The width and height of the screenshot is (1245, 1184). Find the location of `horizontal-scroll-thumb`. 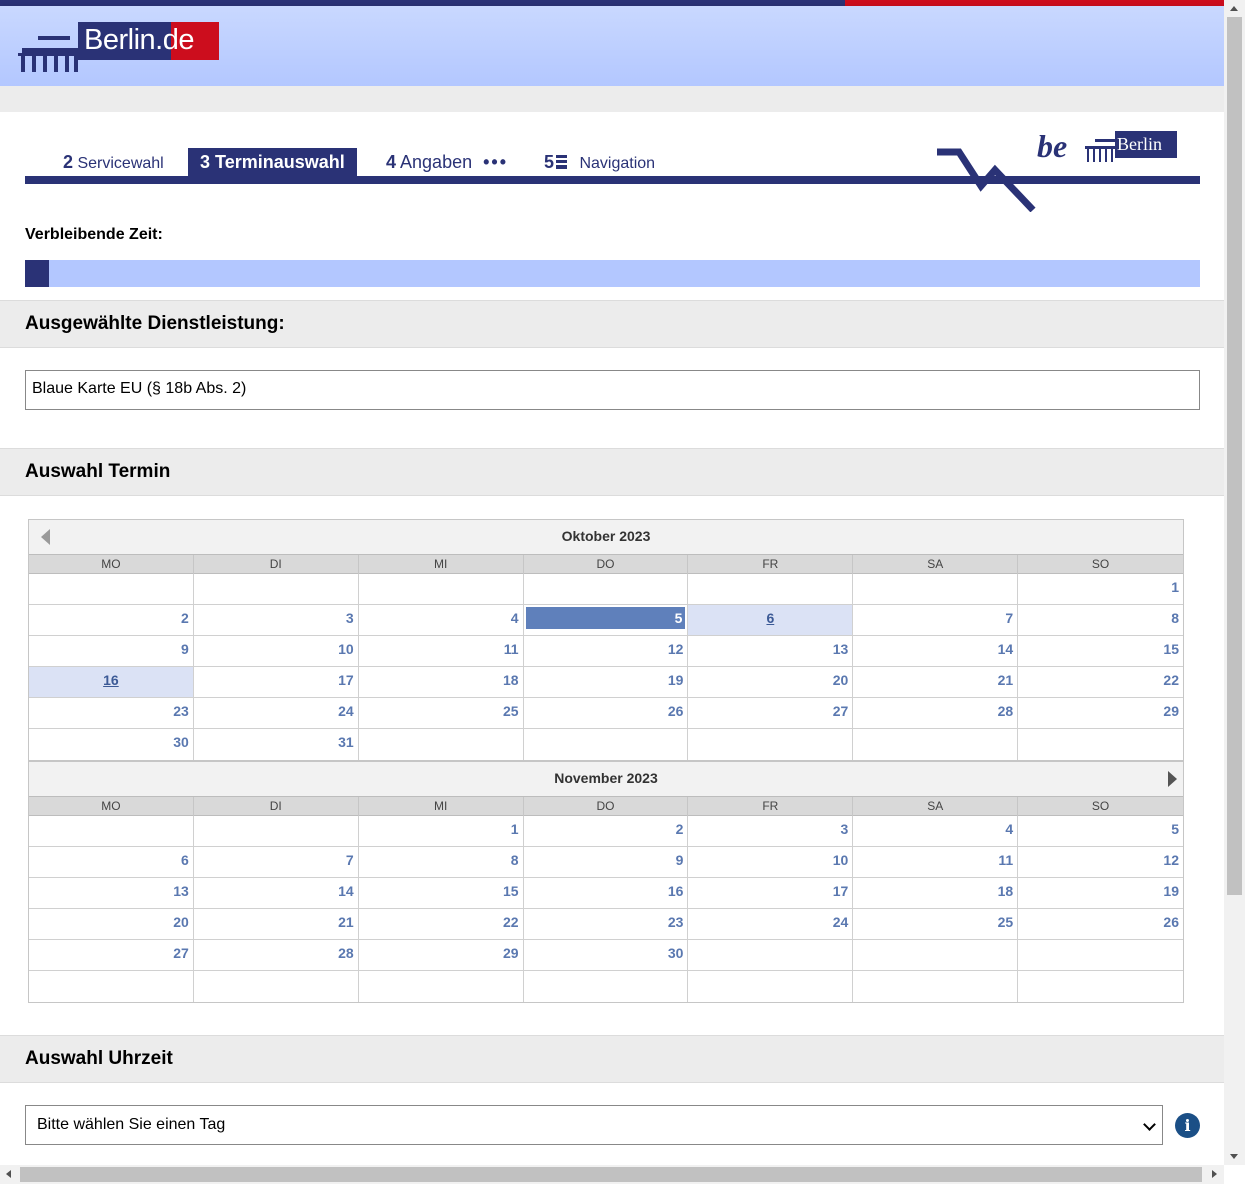

horizontal-scroll-thumb is located at coordinates (611, 1174).